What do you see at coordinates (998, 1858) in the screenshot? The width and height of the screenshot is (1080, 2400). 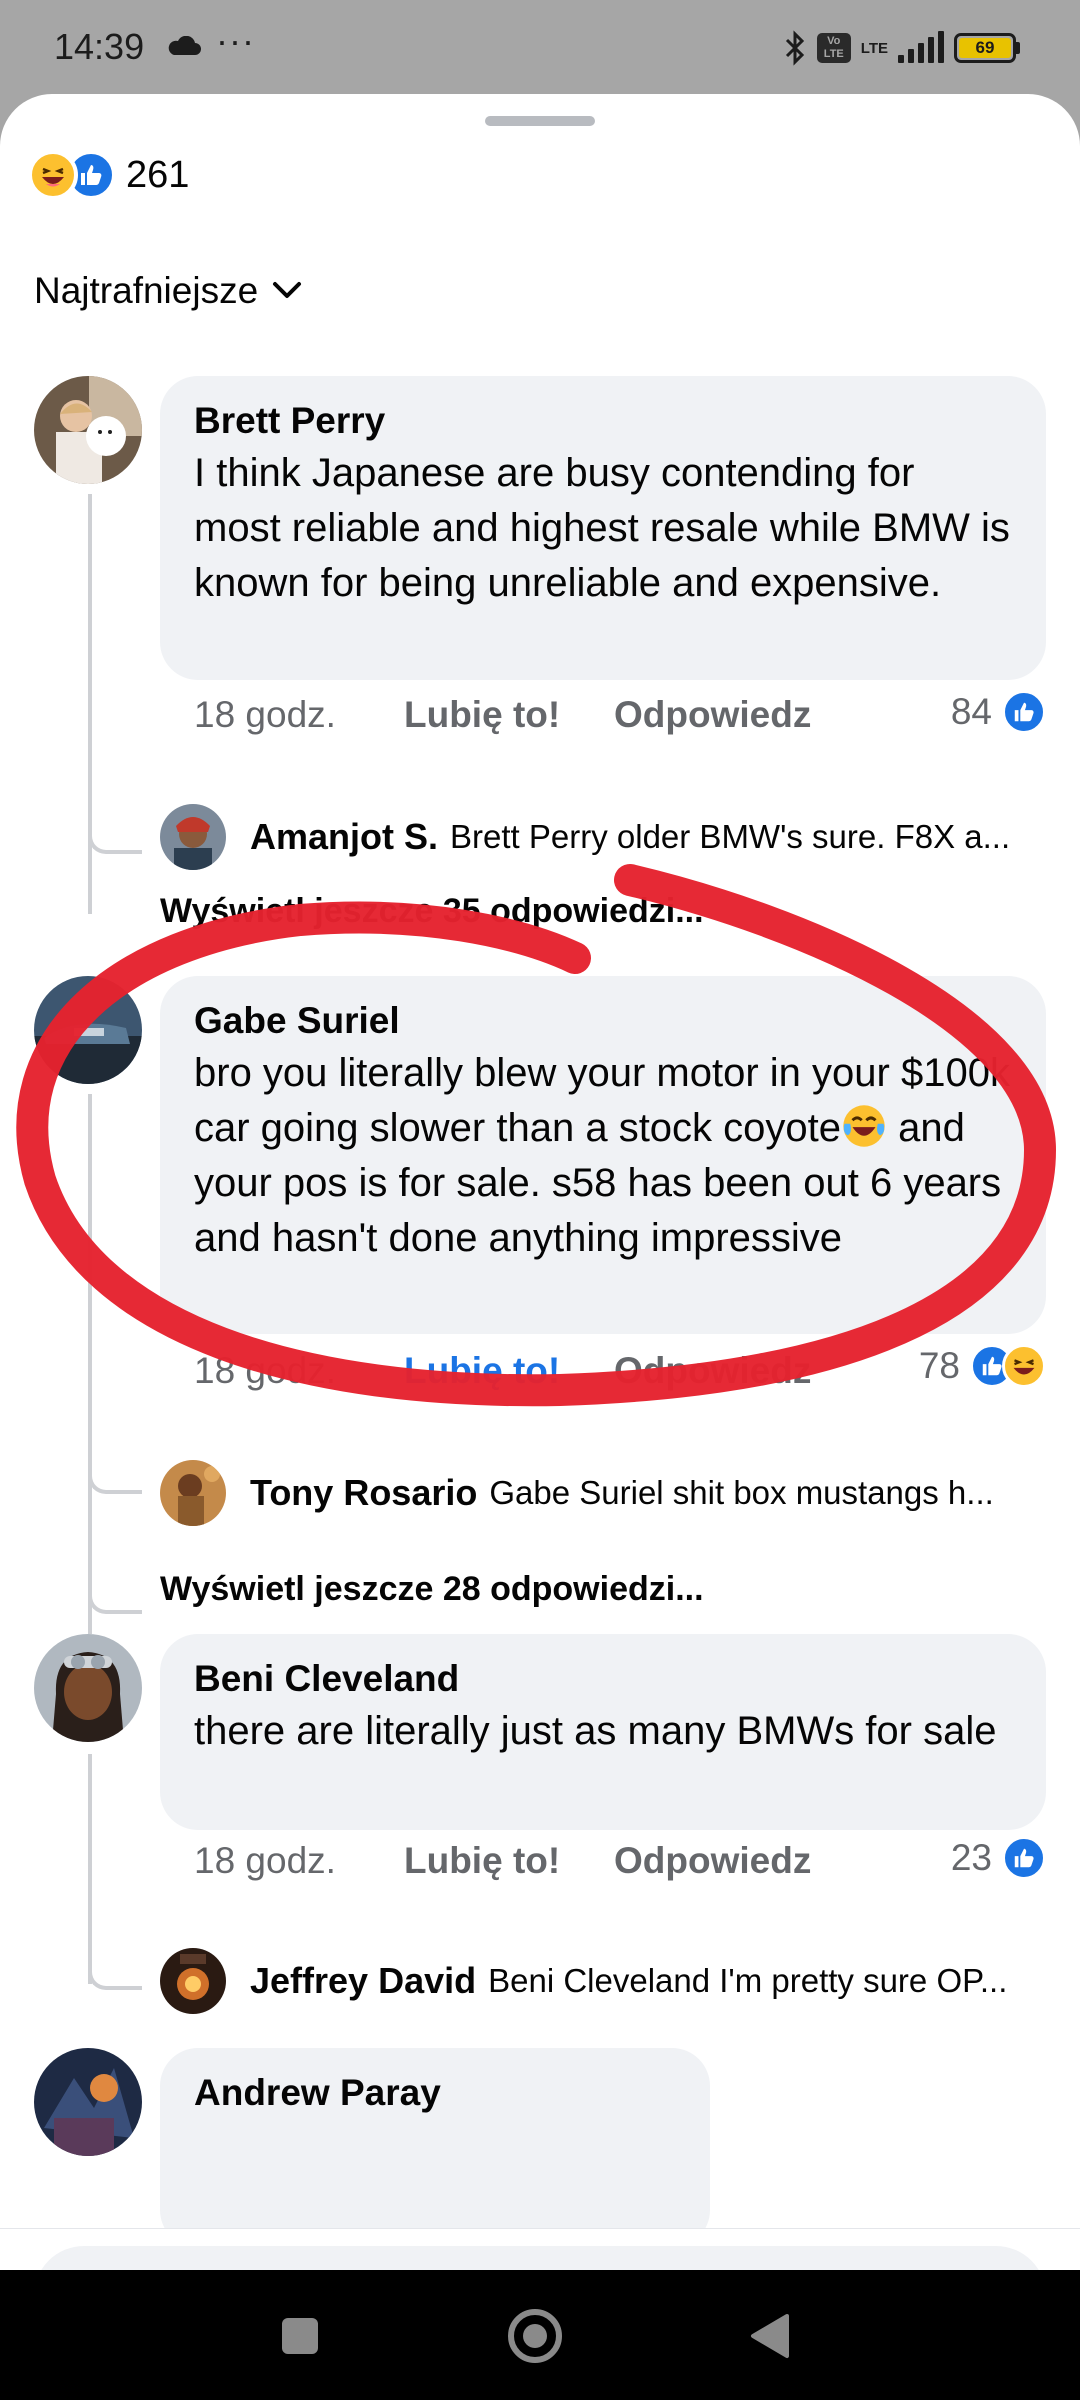 I see `comment-reactions: 23` at bounding box center [998, 1858].